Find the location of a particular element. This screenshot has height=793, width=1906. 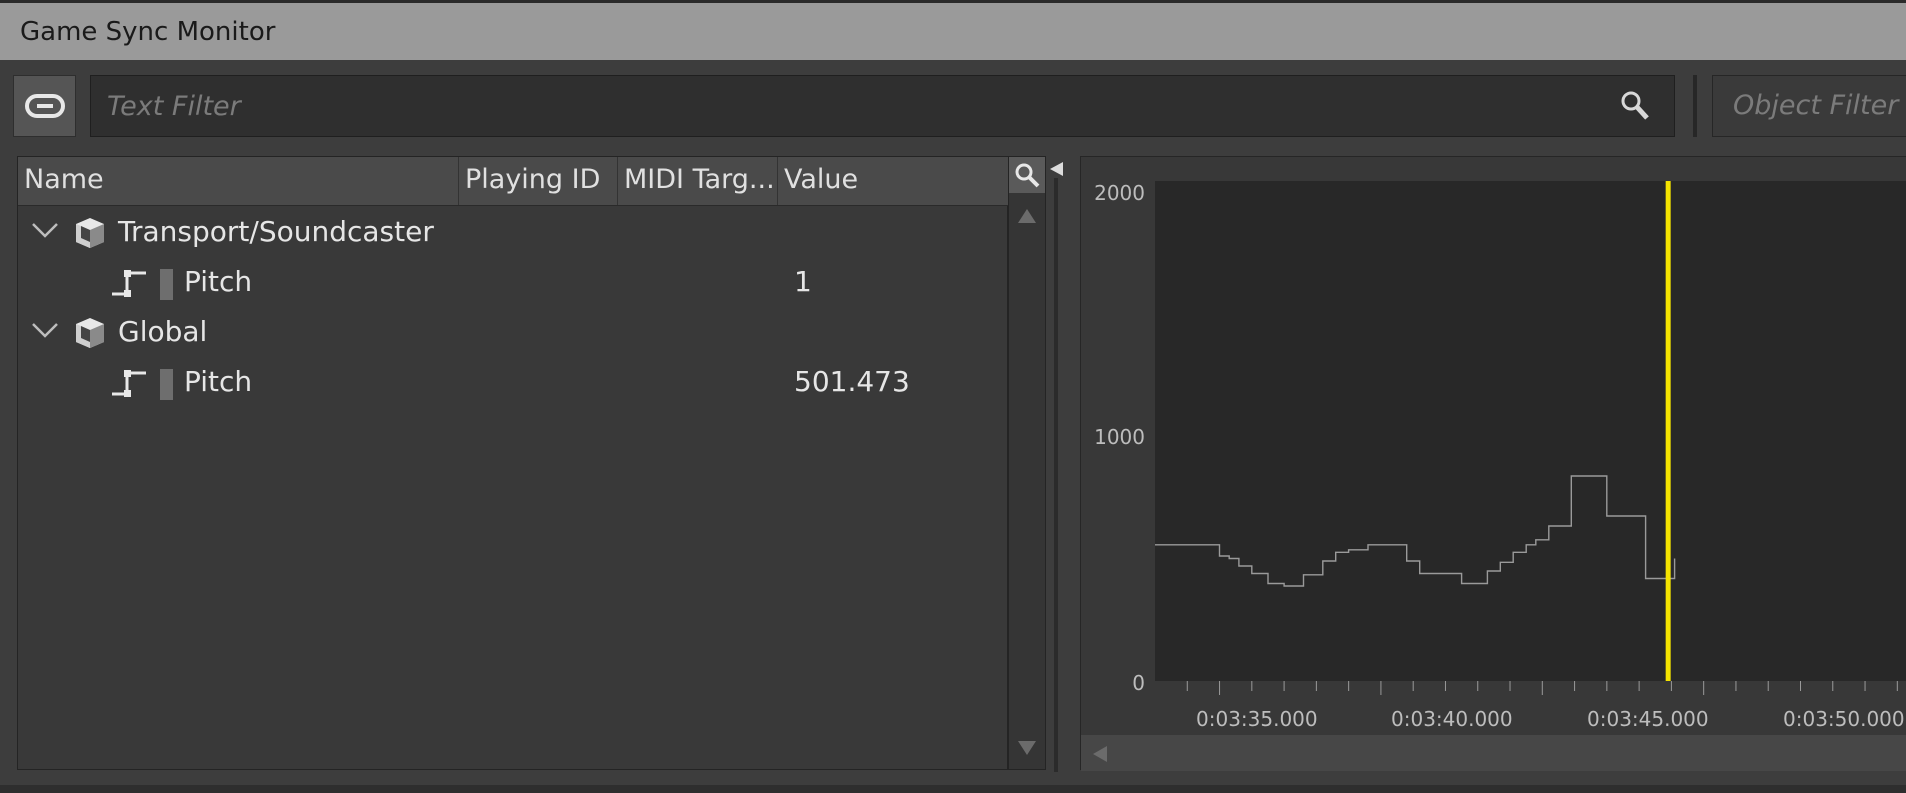

scroll-down-icon is located at coordinates (1027, 748).